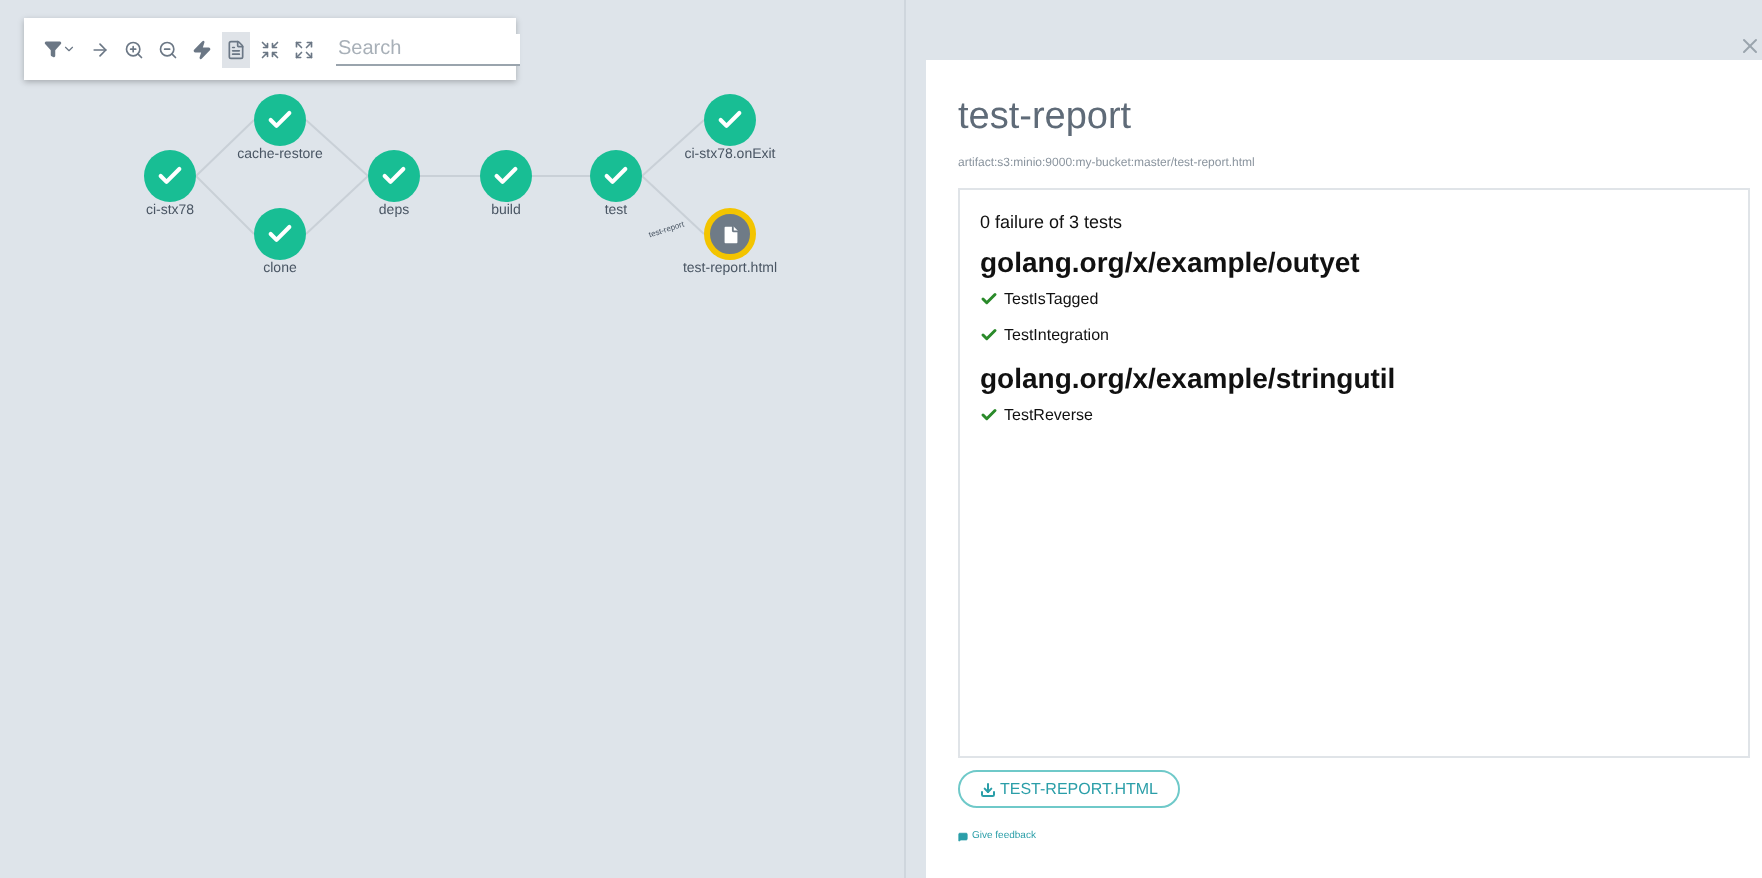 This screenshot has width=1762, height=878. What do you see at coordinates (1052, 222) in the screenshot?
I see `test-summary: 0 failure of 3 tests` at bounding box center [1052, 222].